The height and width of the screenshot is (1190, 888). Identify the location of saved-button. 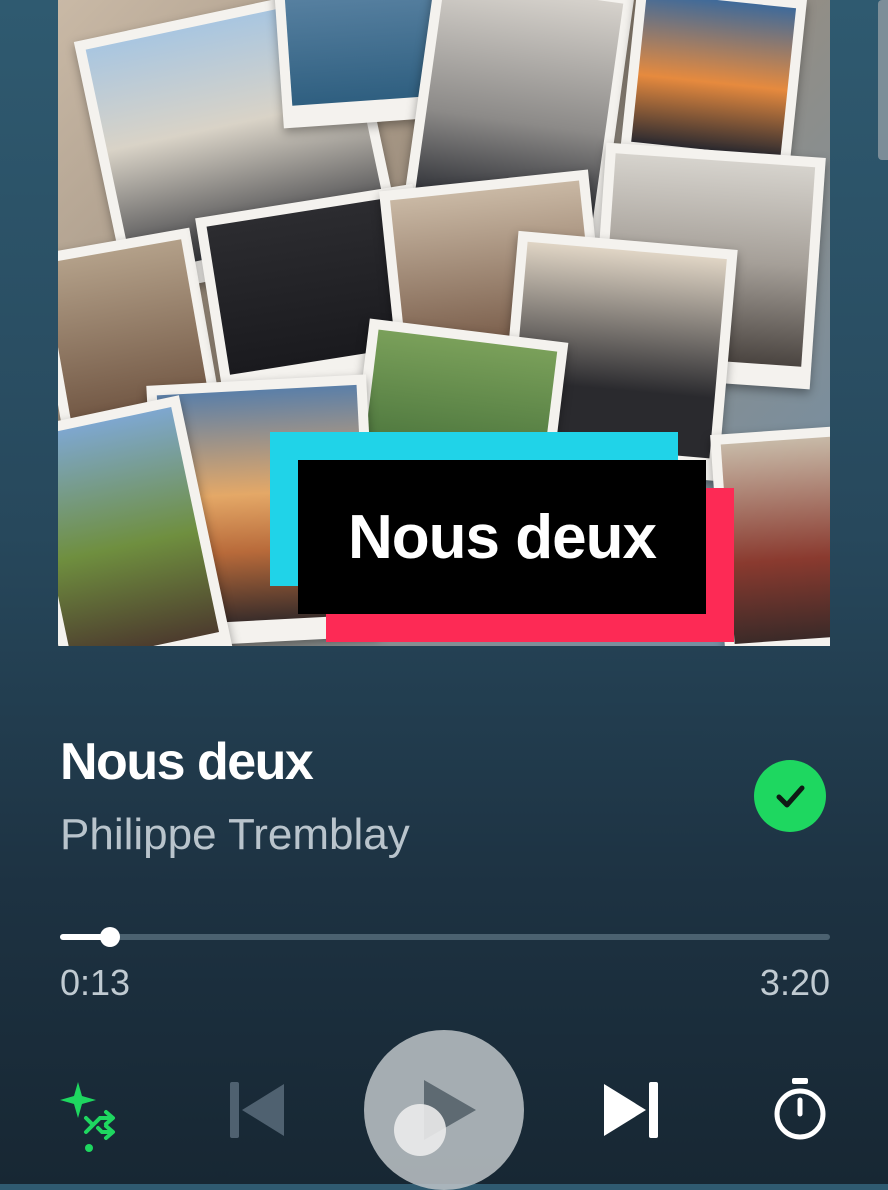
(790, 796).